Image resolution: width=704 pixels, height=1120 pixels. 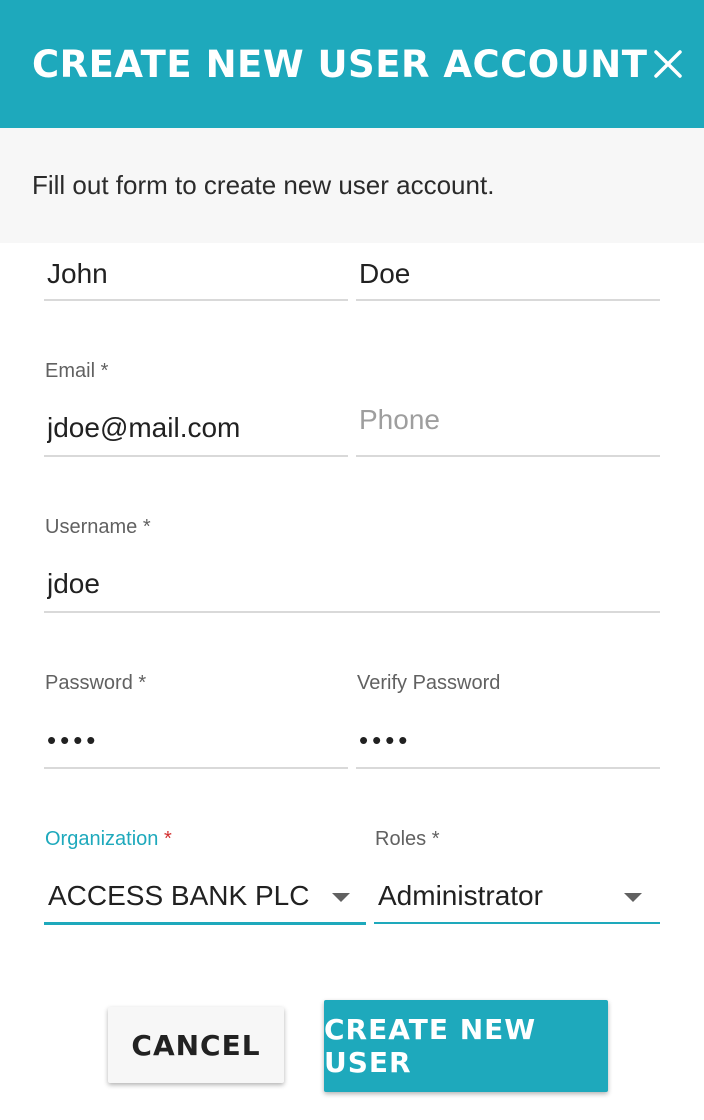 I want to click on password-field: Password * ••••, so click(x=196, y=720).